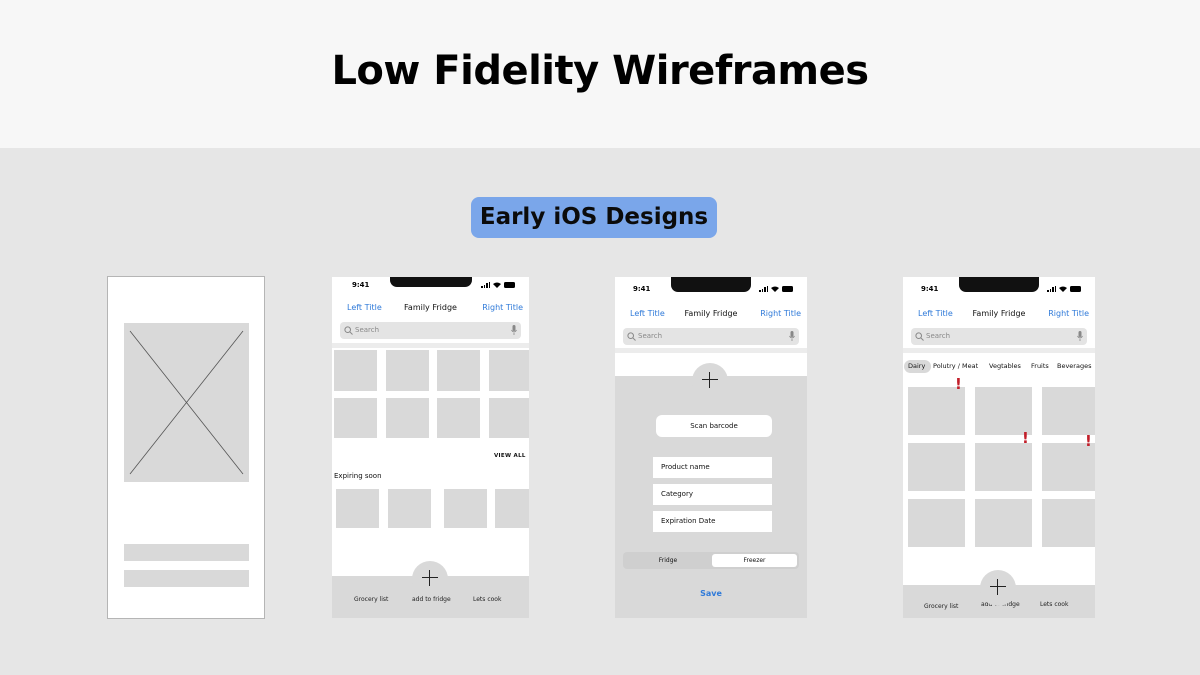 Image resolution: width=1200 pixels, height=675 pixels. I want to click on category-vegetables: Vegtables, so click(1005, 366).